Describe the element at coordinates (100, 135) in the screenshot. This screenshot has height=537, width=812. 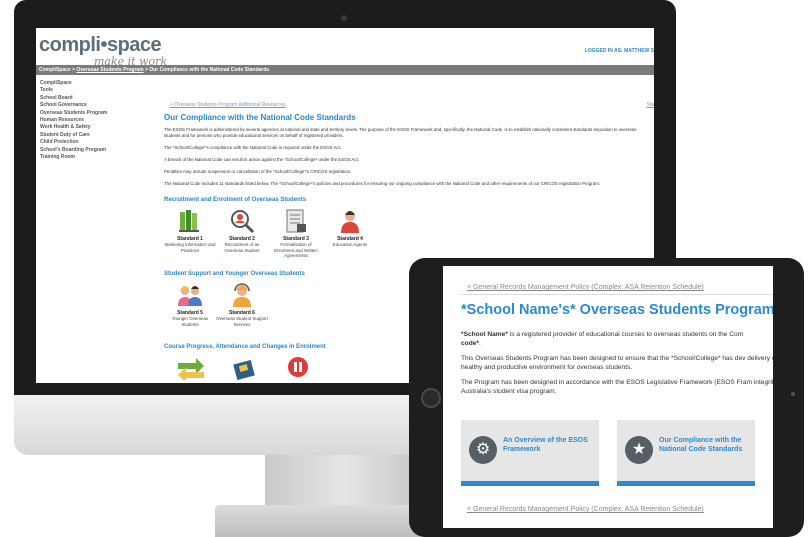
I see `sidebar-item-duty-of-care: Student Duty of Care` at that location.